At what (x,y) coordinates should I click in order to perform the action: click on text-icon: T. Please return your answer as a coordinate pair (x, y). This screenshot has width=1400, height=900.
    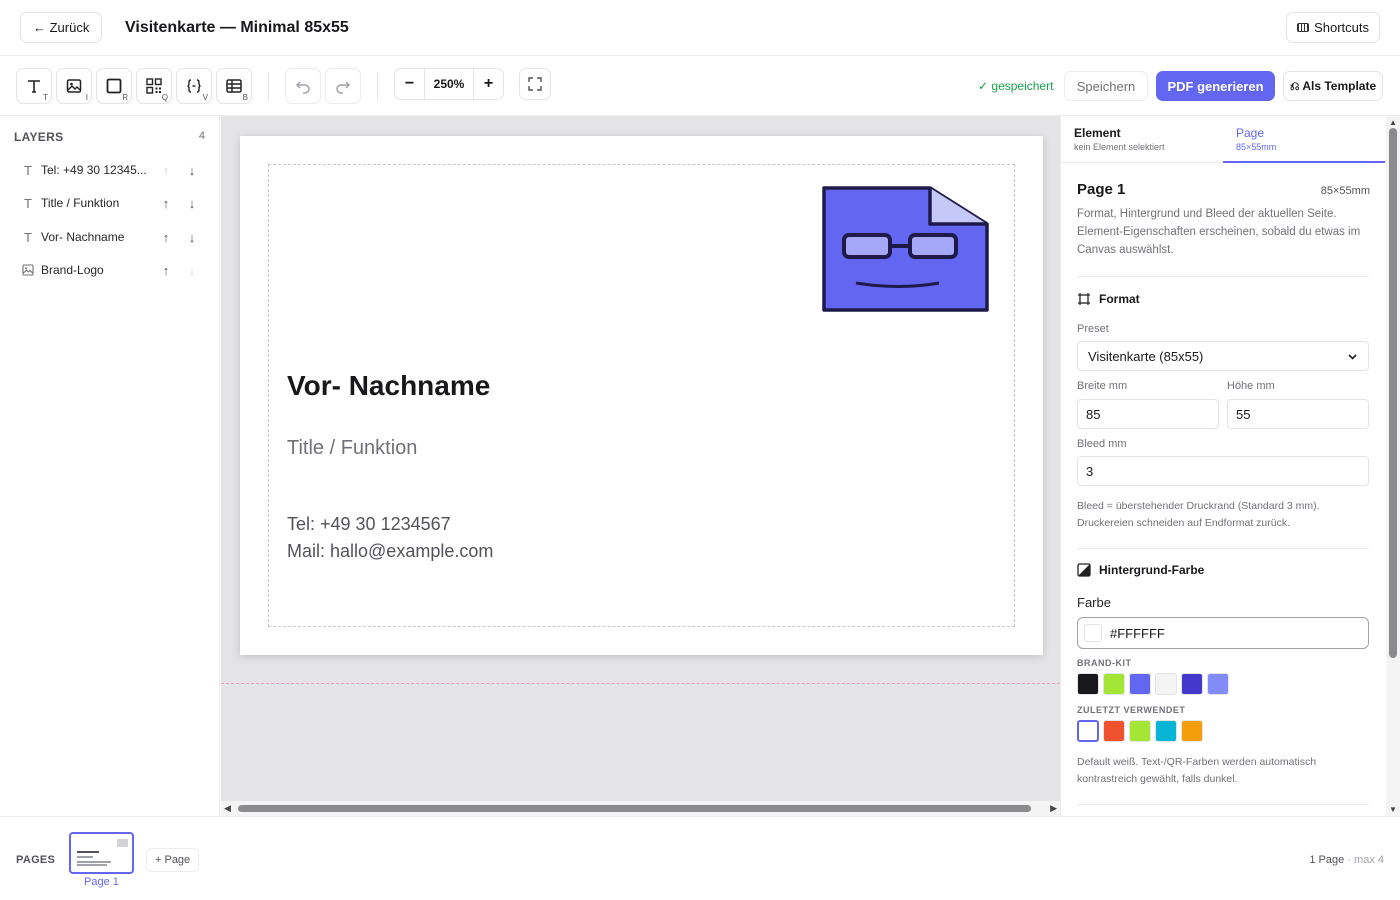
    Looking at the image, I should click on (28, 203).